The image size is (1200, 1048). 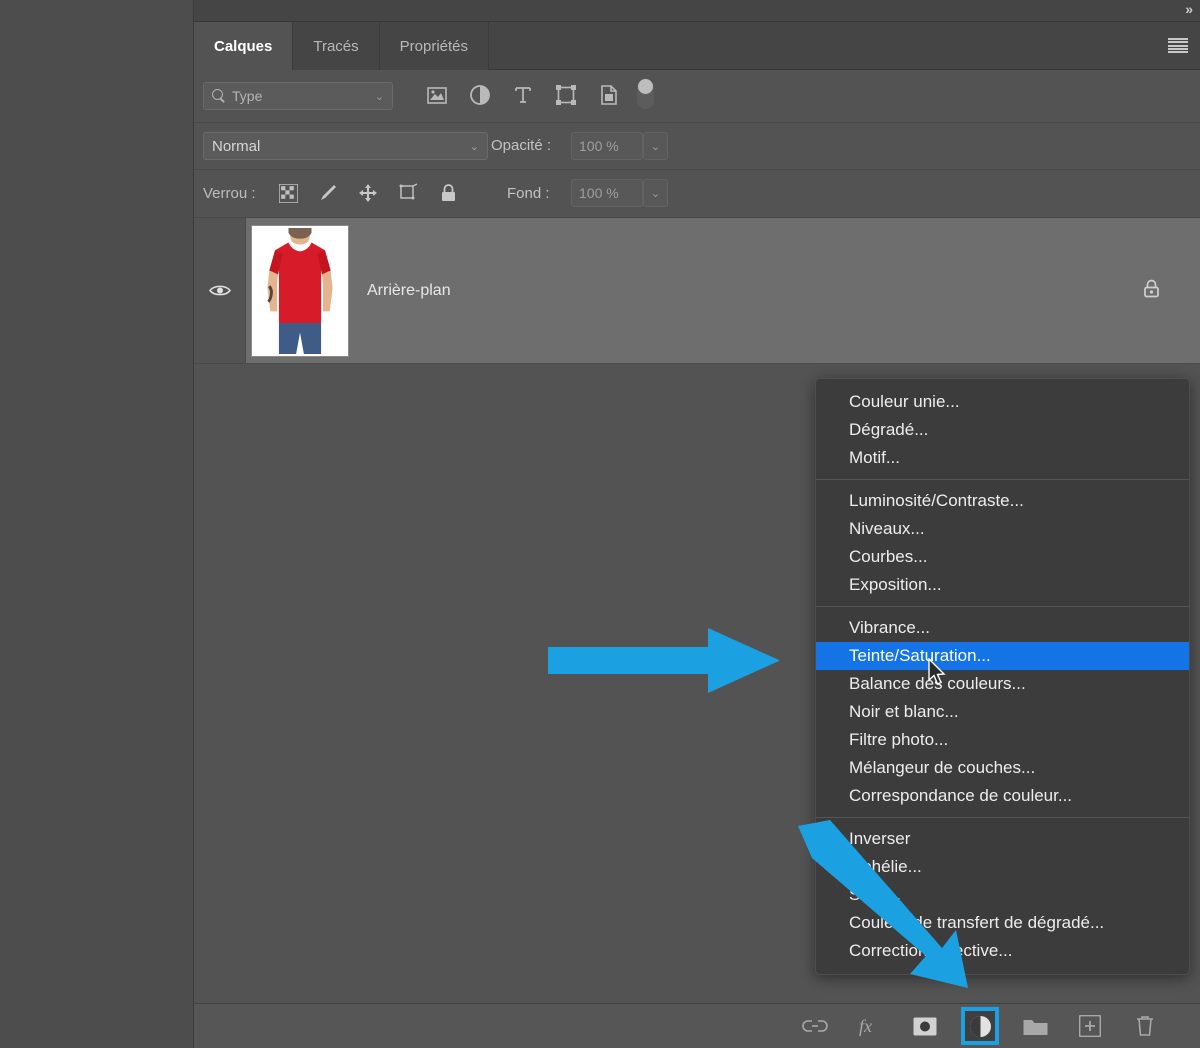 I want to click on layer-thumbnail, so click(x=300, y=290).